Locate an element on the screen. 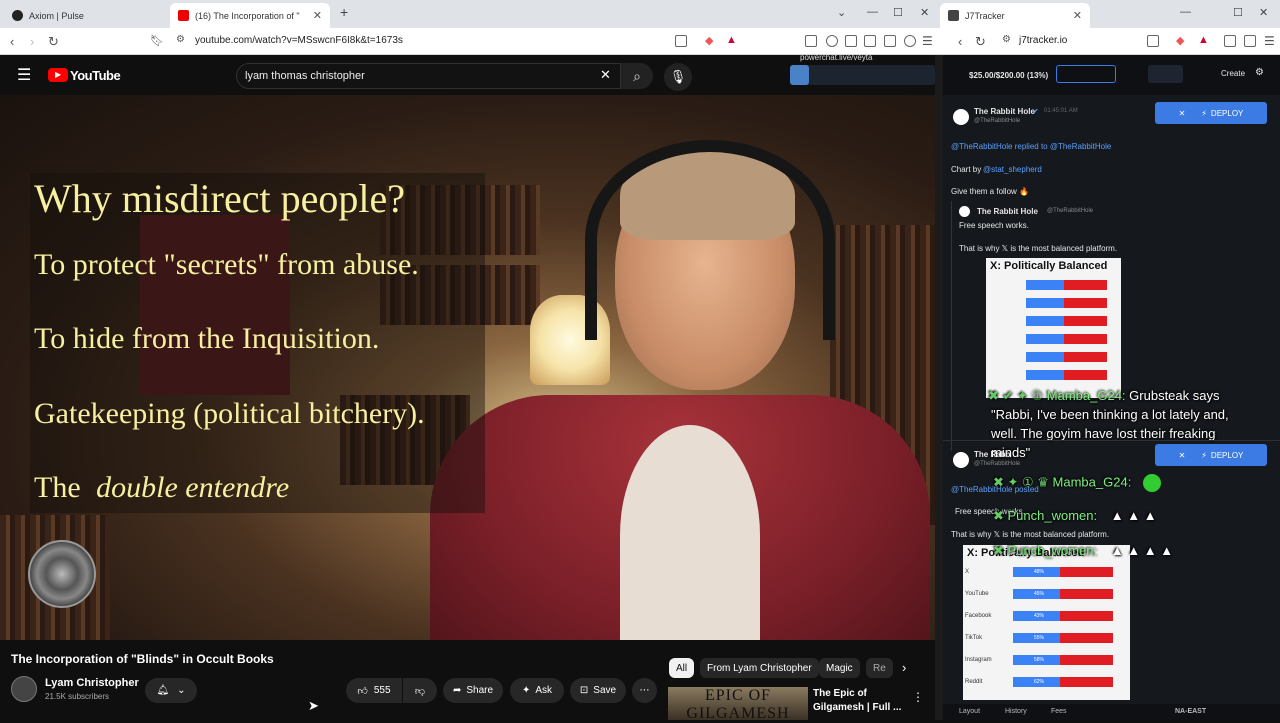 The height and width of the screenshot is (723, 1280). thumbs-up-icon: 👍︎ is located at coordinates (362, 691).